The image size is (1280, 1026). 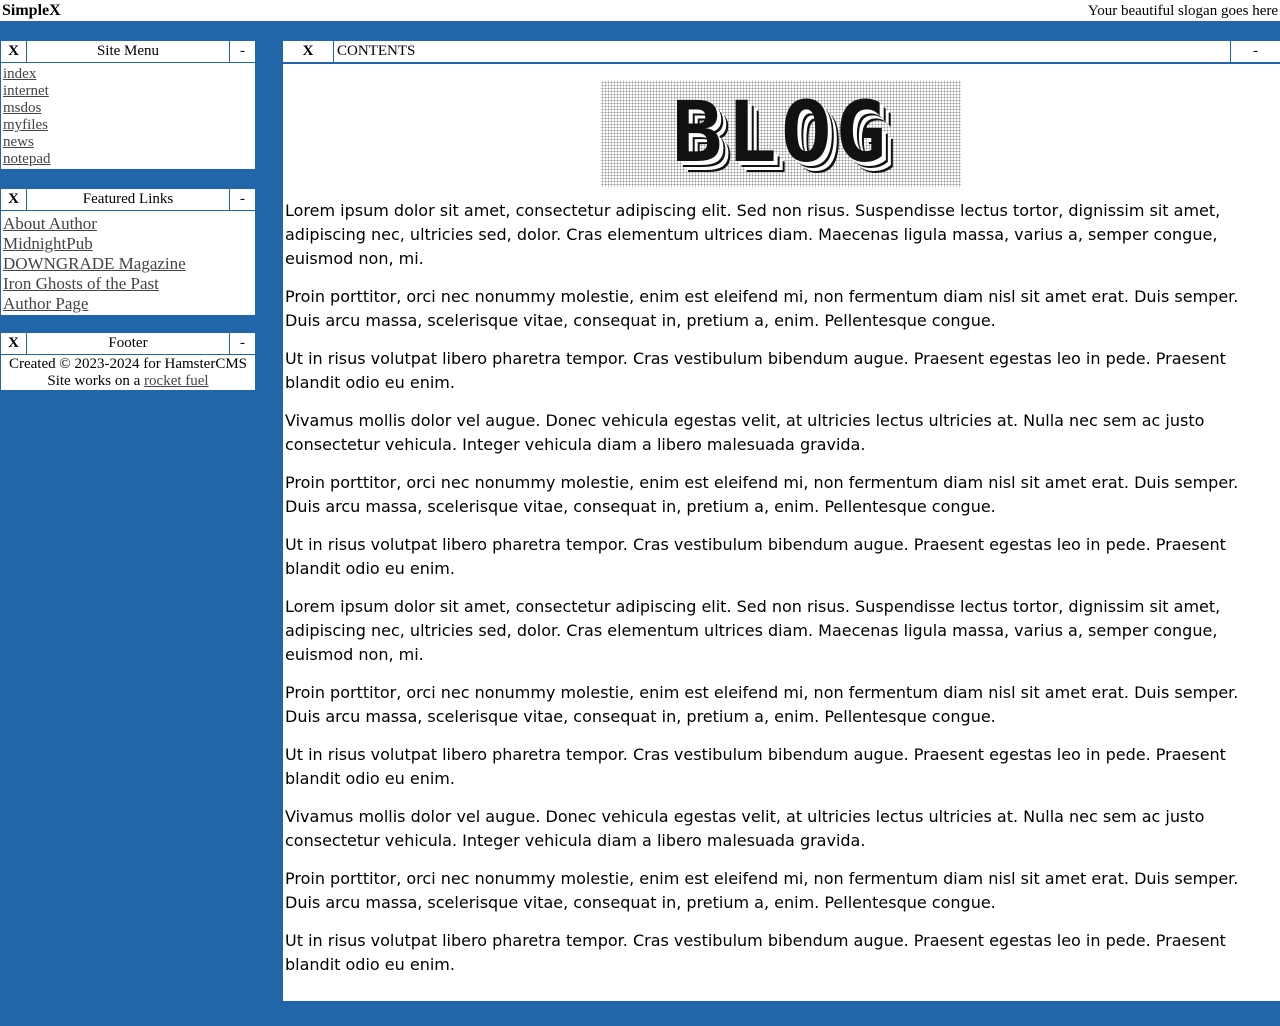 I want to click on blog-banner: BLOG, so click(x=781, y=134).